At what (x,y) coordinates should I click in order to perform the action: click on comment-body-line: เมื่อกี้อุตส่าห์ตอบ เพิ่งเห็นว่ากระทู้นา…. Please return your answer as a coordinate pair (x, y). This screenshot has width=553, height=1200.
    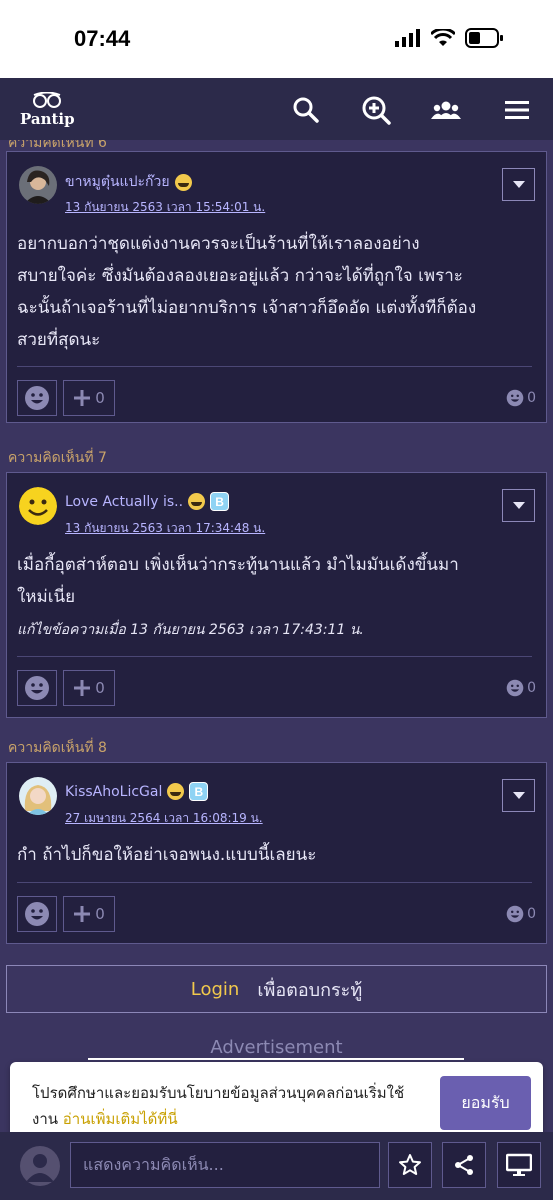
    Looking at the image, I should click on (238, 565).